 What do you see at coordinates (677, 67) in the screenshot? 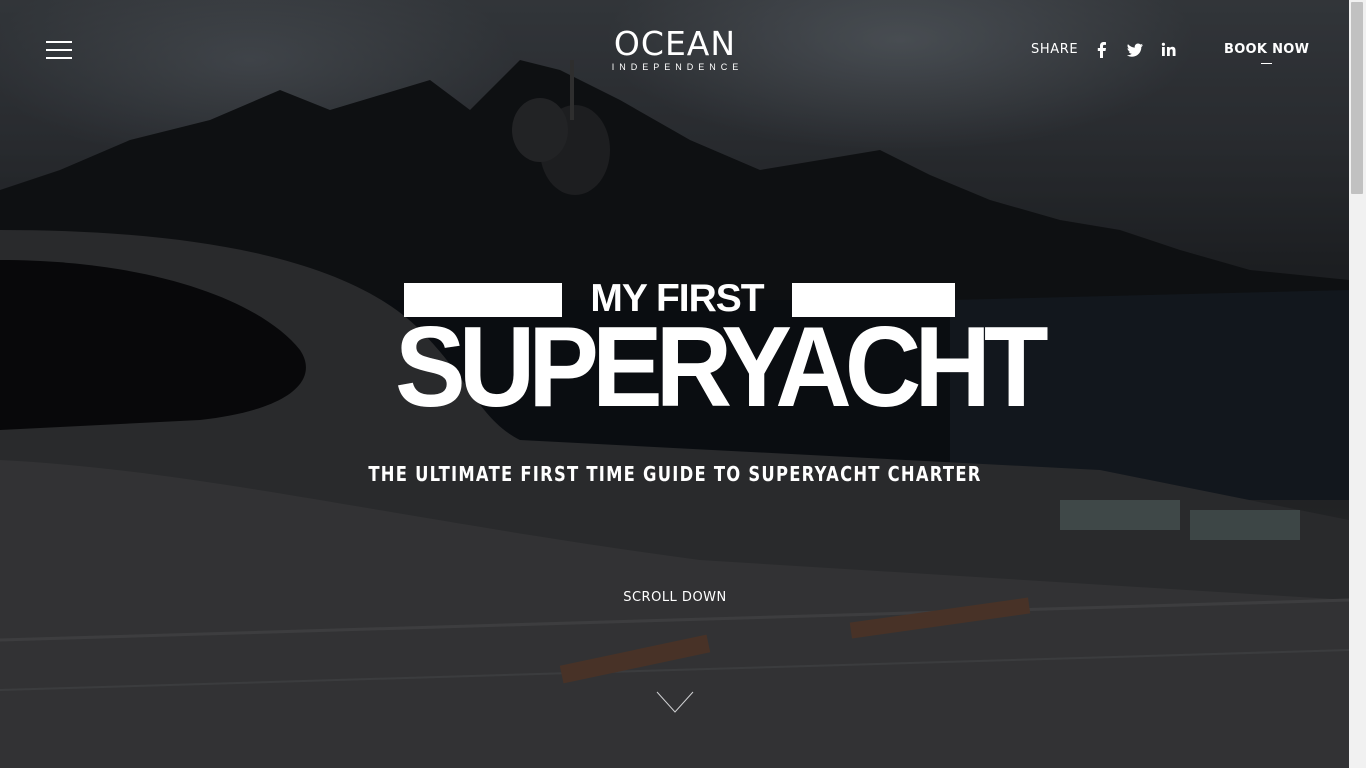
I see `logo-sub-text: INDEPENDENCE` at bounding box center [677, 67].